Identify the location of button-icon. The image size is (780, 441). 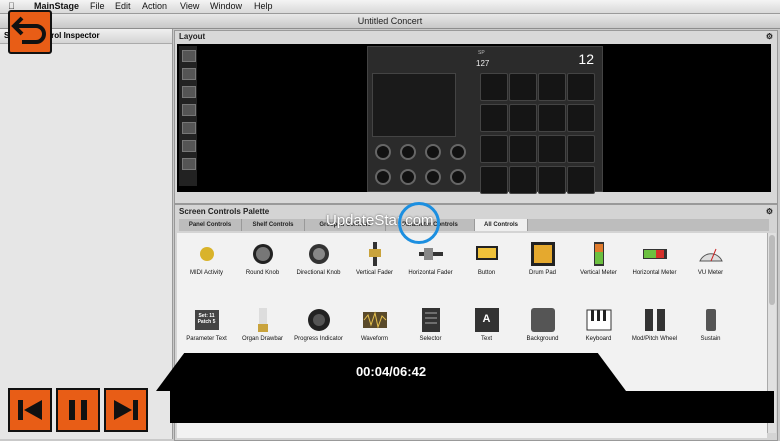
(487, 254).